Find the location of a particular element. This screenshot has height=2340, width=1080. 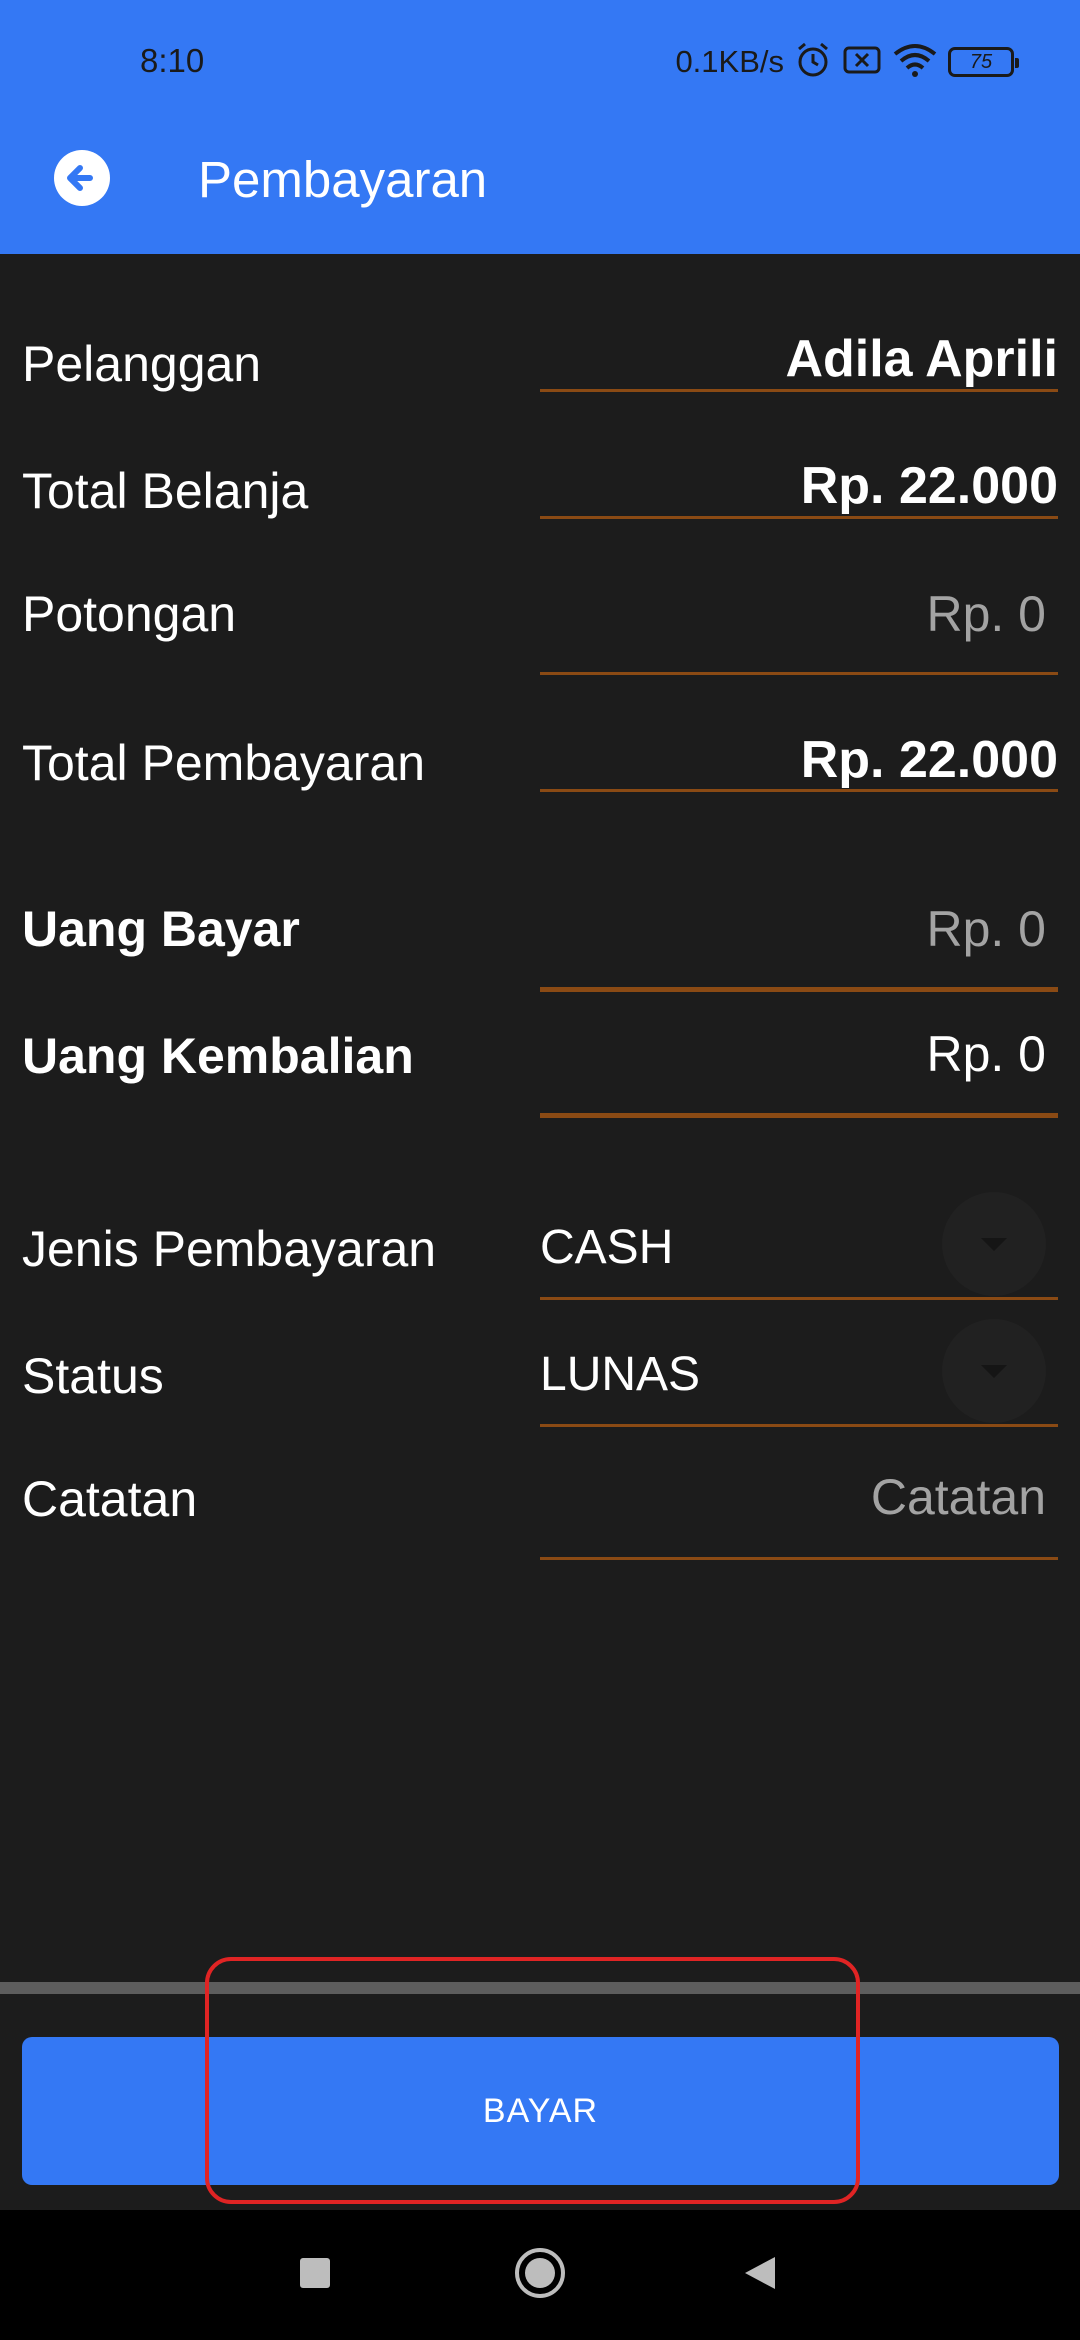

status-time: 8:10 is located at coordinates (172, 60).